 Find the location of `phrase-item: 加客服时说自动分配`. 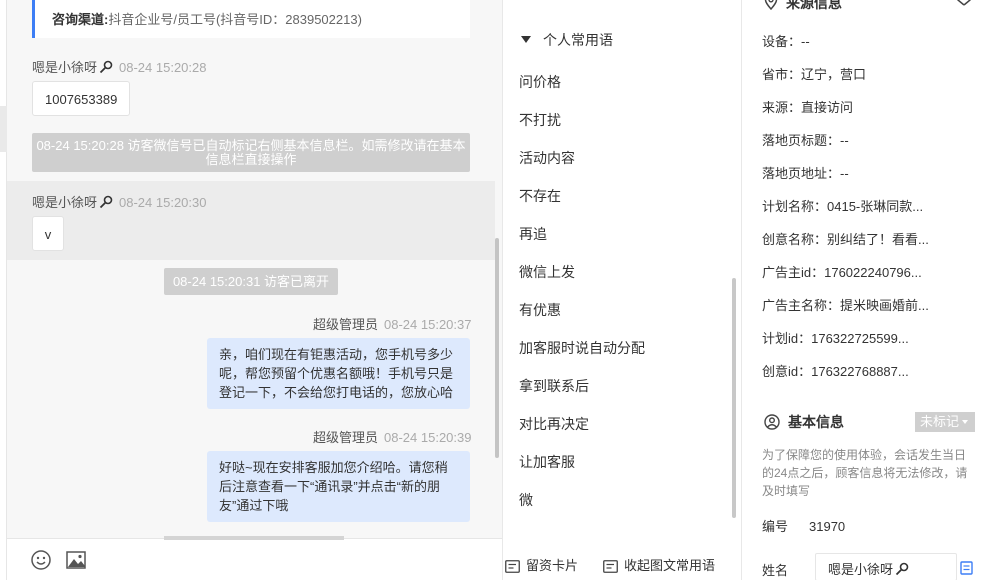

phrase-item: 加客服时说自动分配 is located at coordinates (582, 348).